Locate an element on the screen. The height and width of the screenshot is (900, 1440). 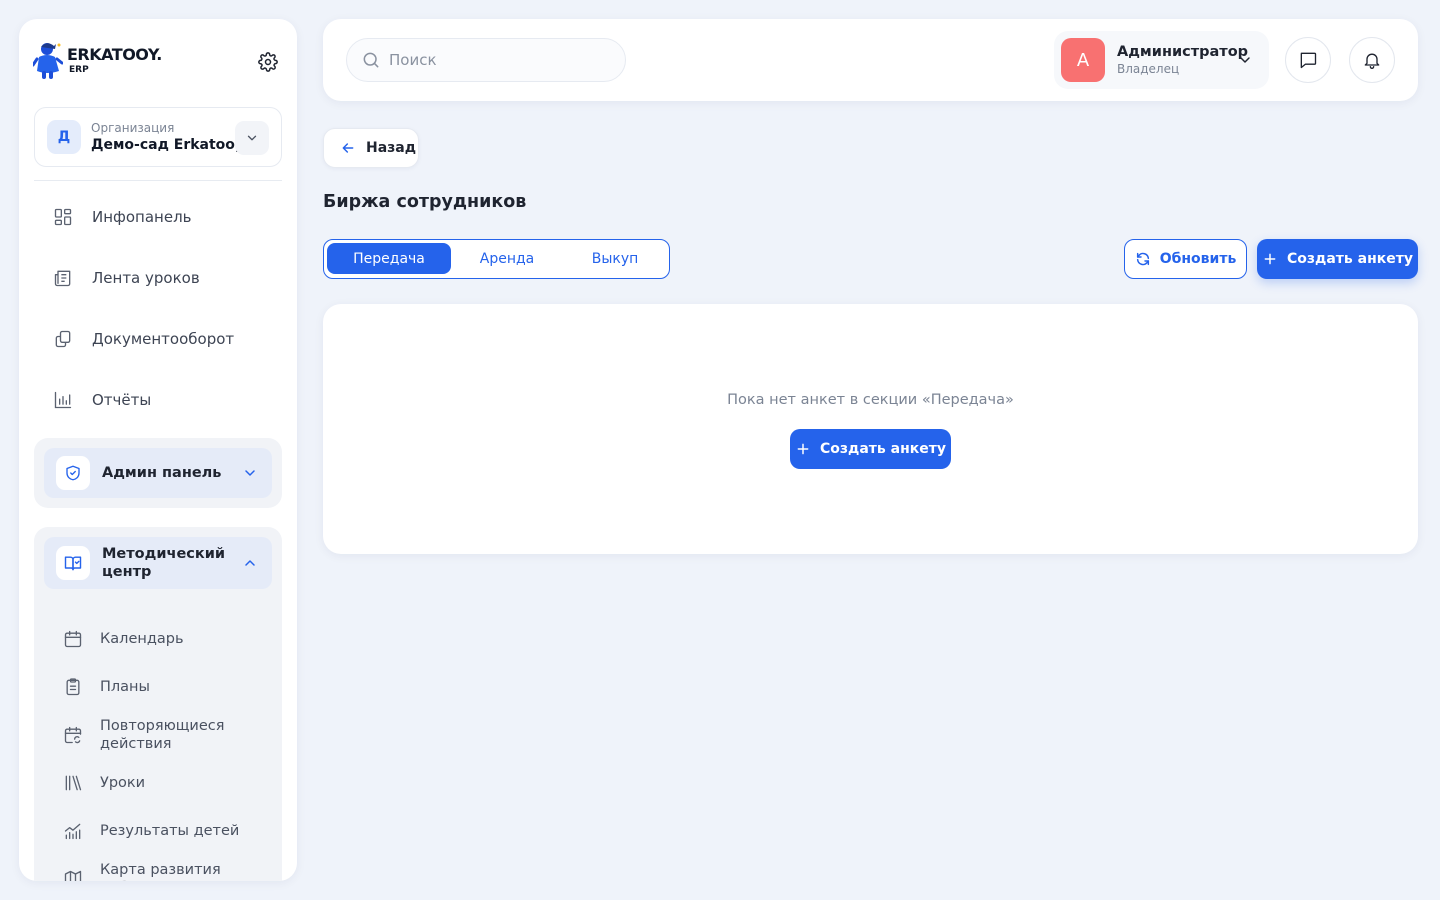
back-label: Назад is located at coordinates (391, 148).